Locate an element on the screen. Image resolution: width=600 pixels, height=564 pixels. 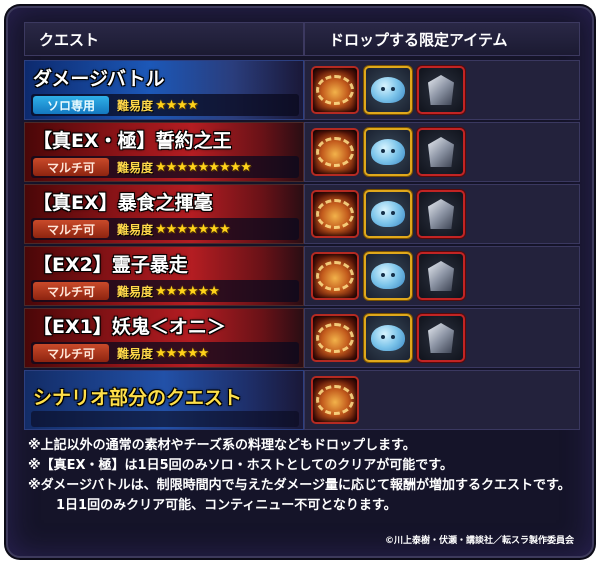
quest-row: 【真EX】暴食之揮毫マルチ可 難易度 ★★★★★★★ is located at coordinates (302, 214).